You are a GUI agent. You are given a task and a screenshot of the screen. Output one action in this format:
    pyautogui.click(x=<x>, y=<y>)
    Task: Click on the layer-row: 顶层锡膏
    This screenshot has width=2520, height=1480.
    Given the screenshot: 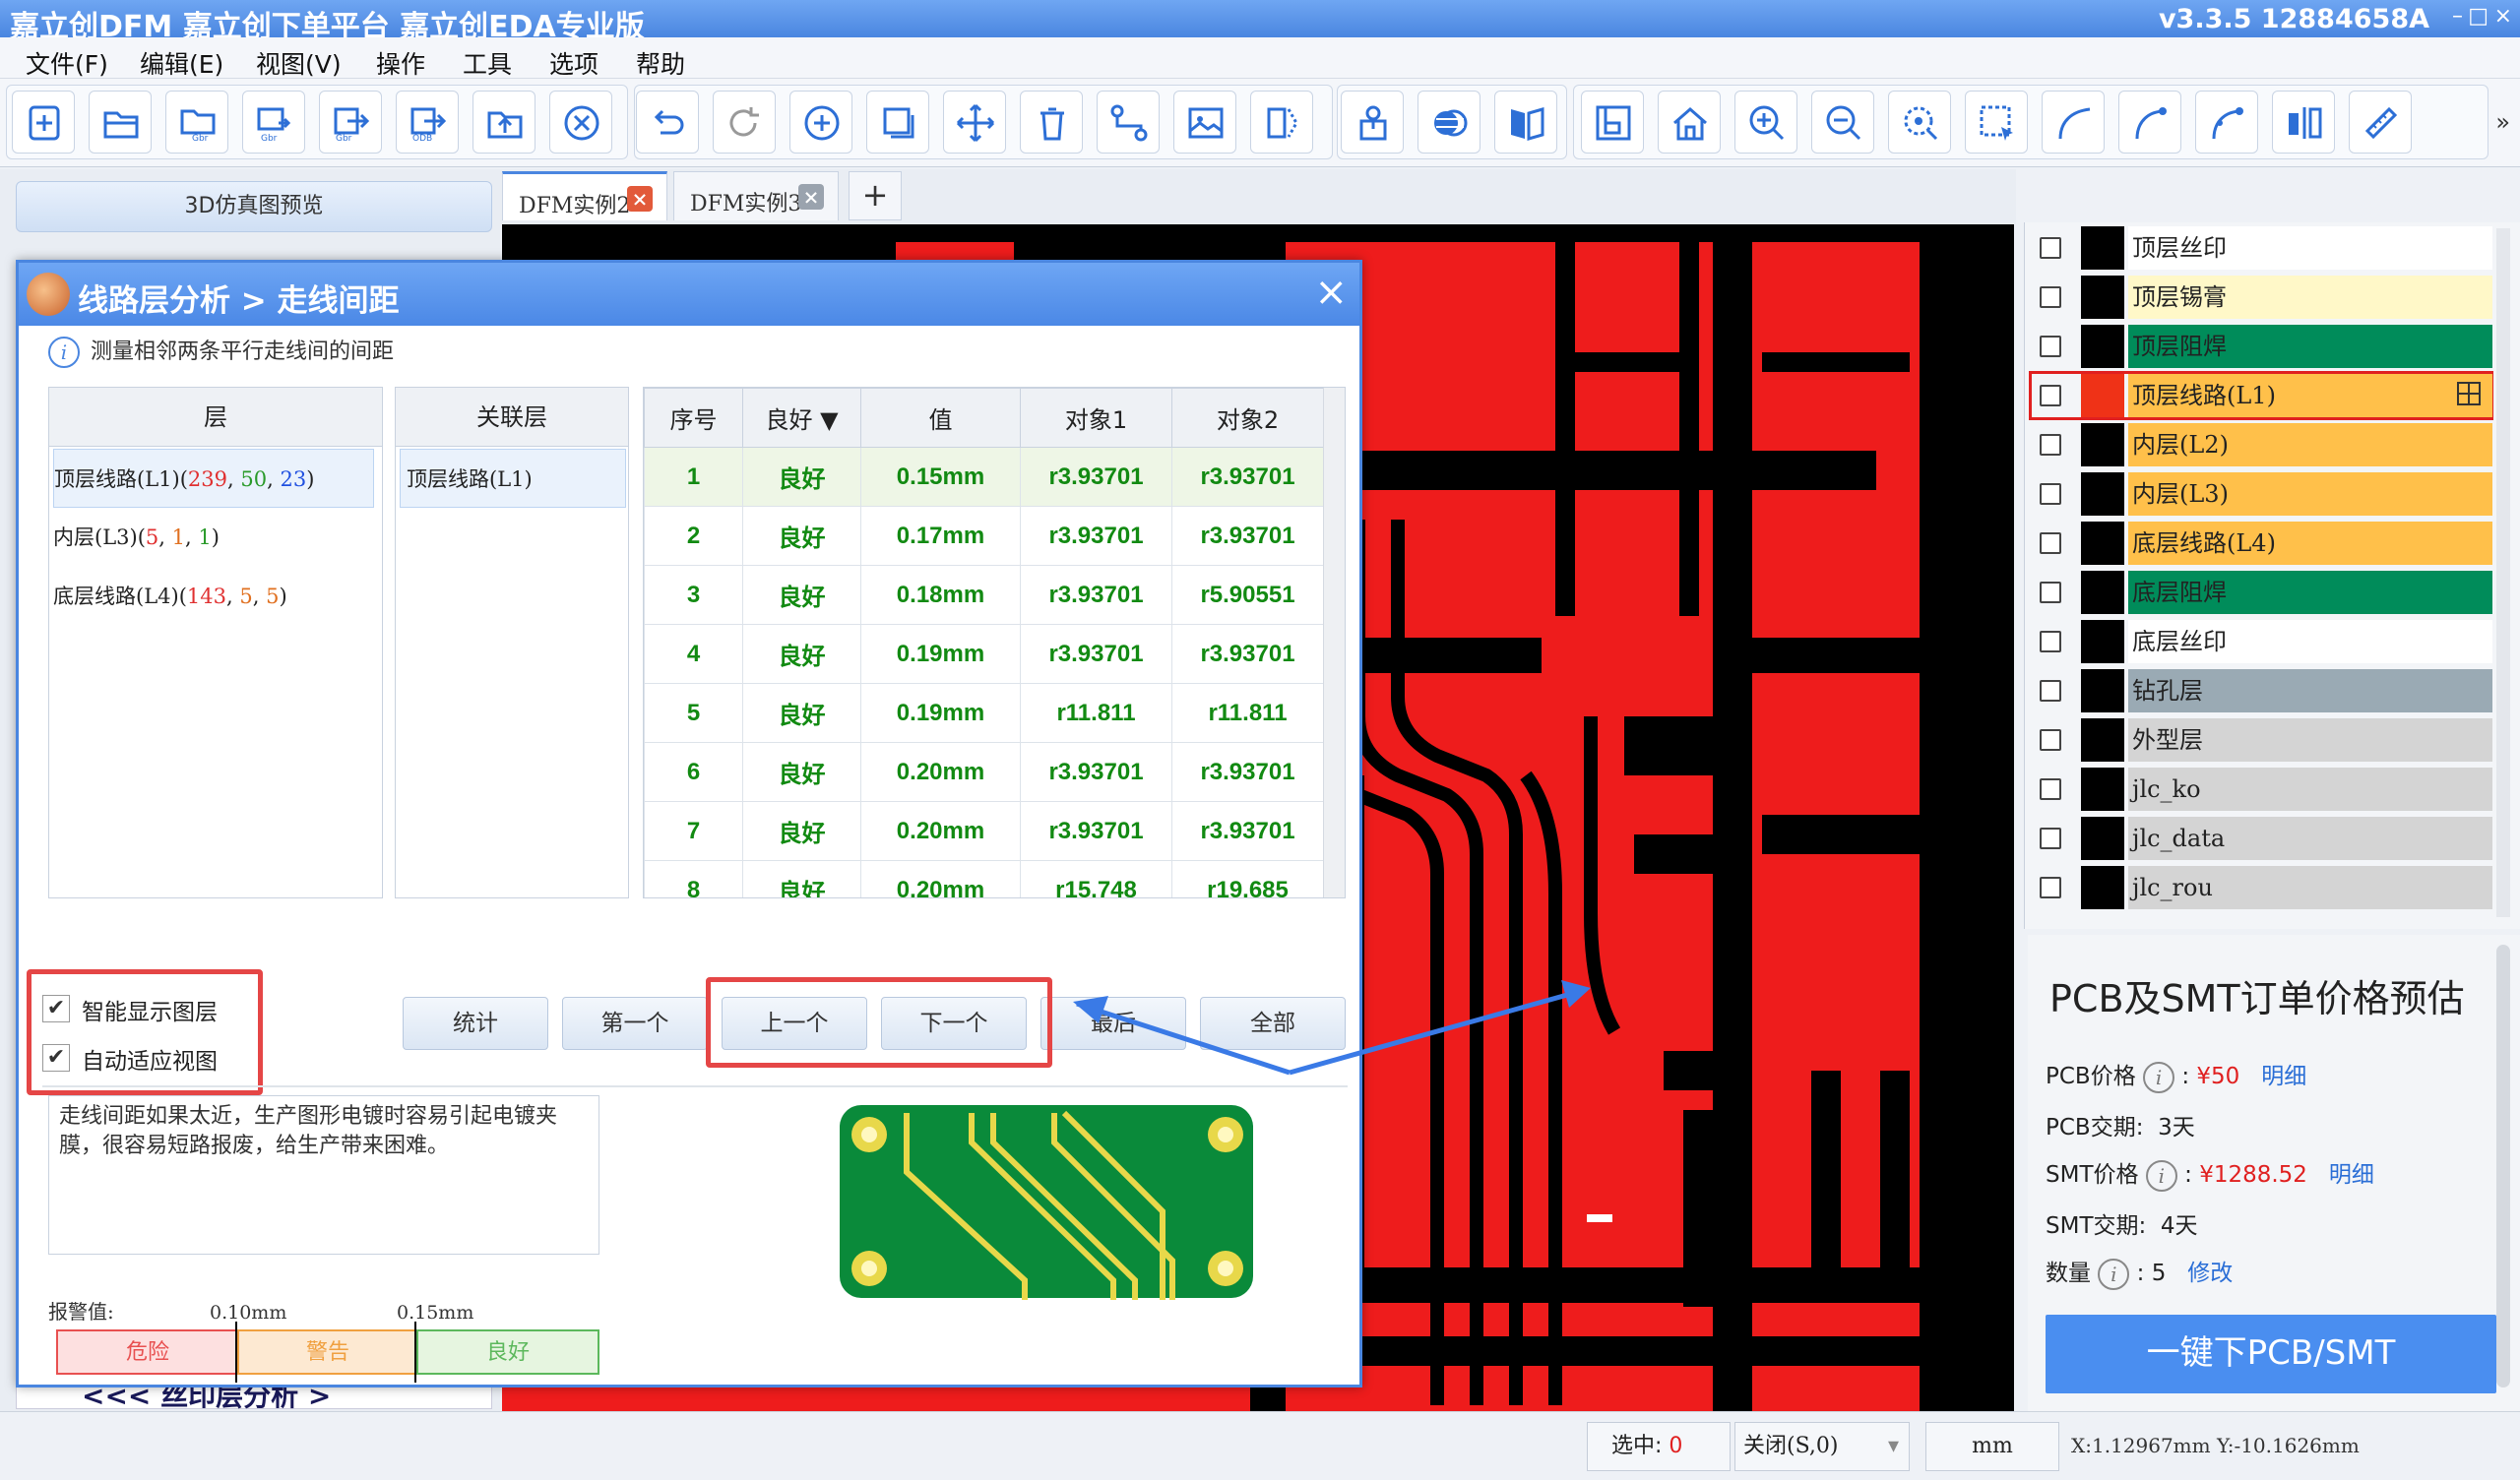 What is the action you would take?
    pyautogui.click(x=2261, y=297)
    